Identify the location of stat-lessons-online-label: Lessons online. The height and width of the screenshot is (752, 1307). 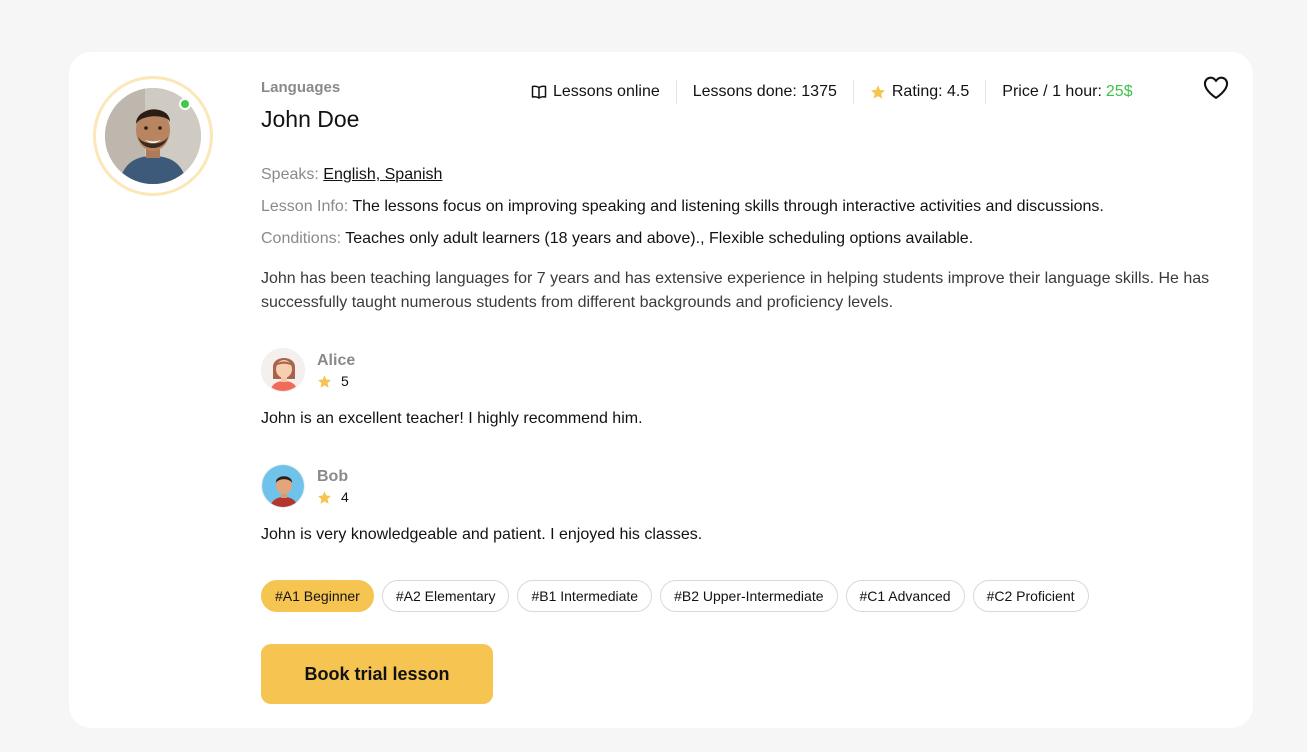
(606, 91).